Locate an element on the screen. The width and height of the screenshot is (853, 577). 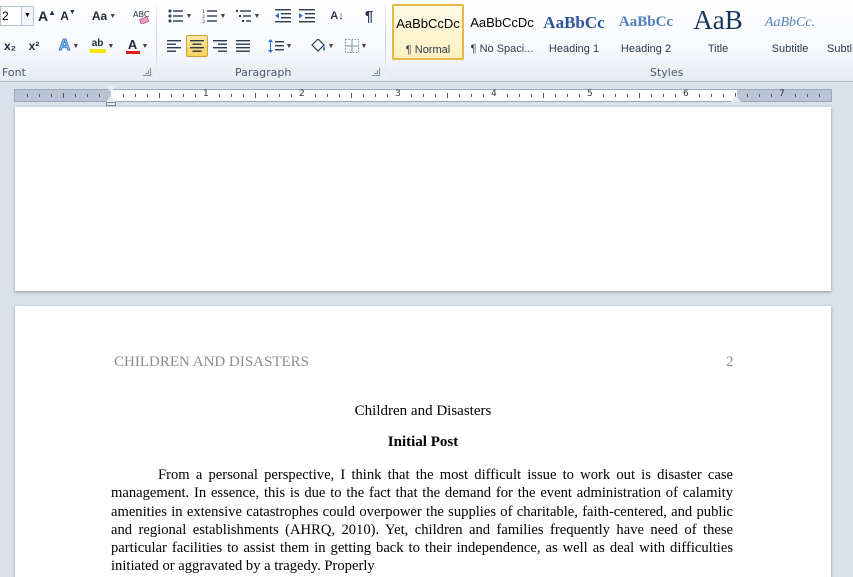
show-formatting-marks-button: ¶ is located at coordinates (369, 16).